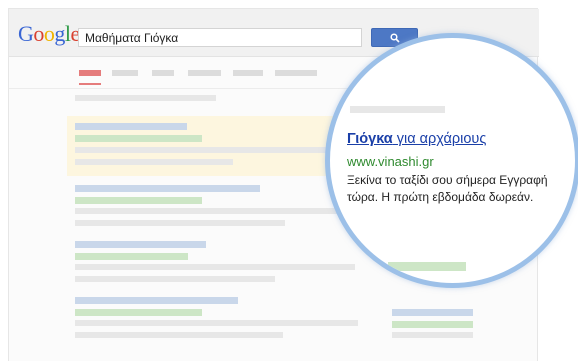  What do you see at coordinates (432, 312) in the screenshot?
I see `side-ad-title-placeholder` at bounding box center [432, 312].